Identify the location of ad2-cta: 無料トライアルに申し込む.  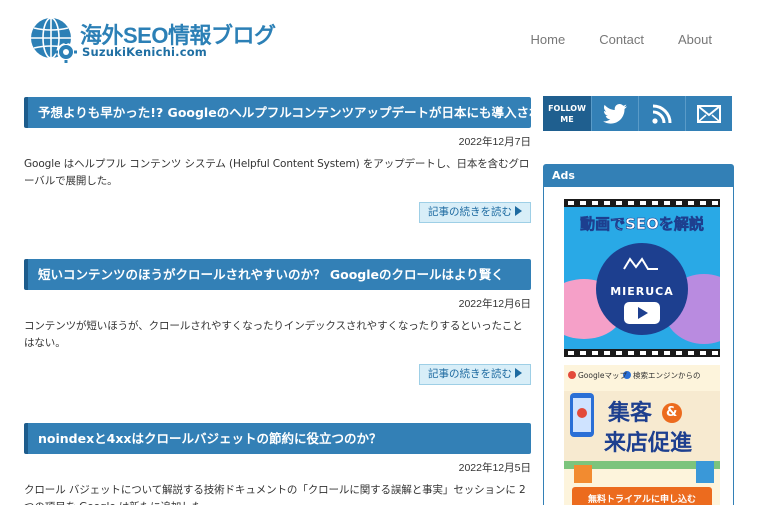
(642, 500).